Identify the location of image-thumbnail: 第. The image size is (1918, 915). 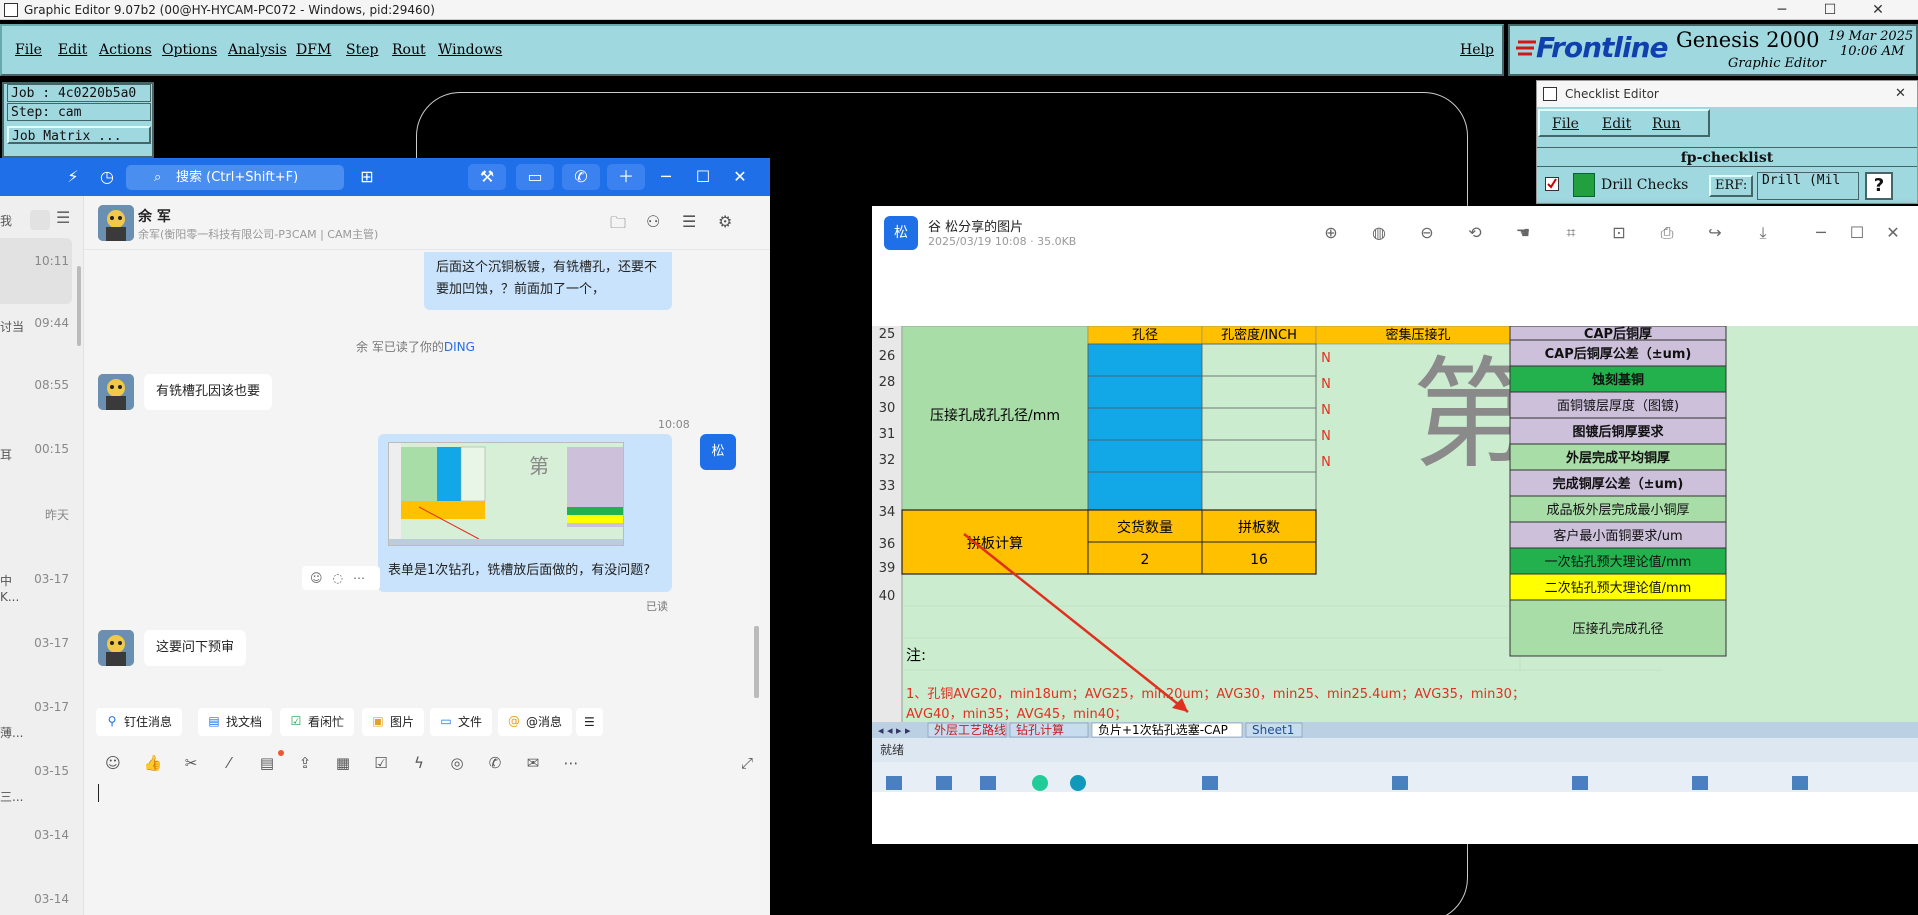
(506, 494).